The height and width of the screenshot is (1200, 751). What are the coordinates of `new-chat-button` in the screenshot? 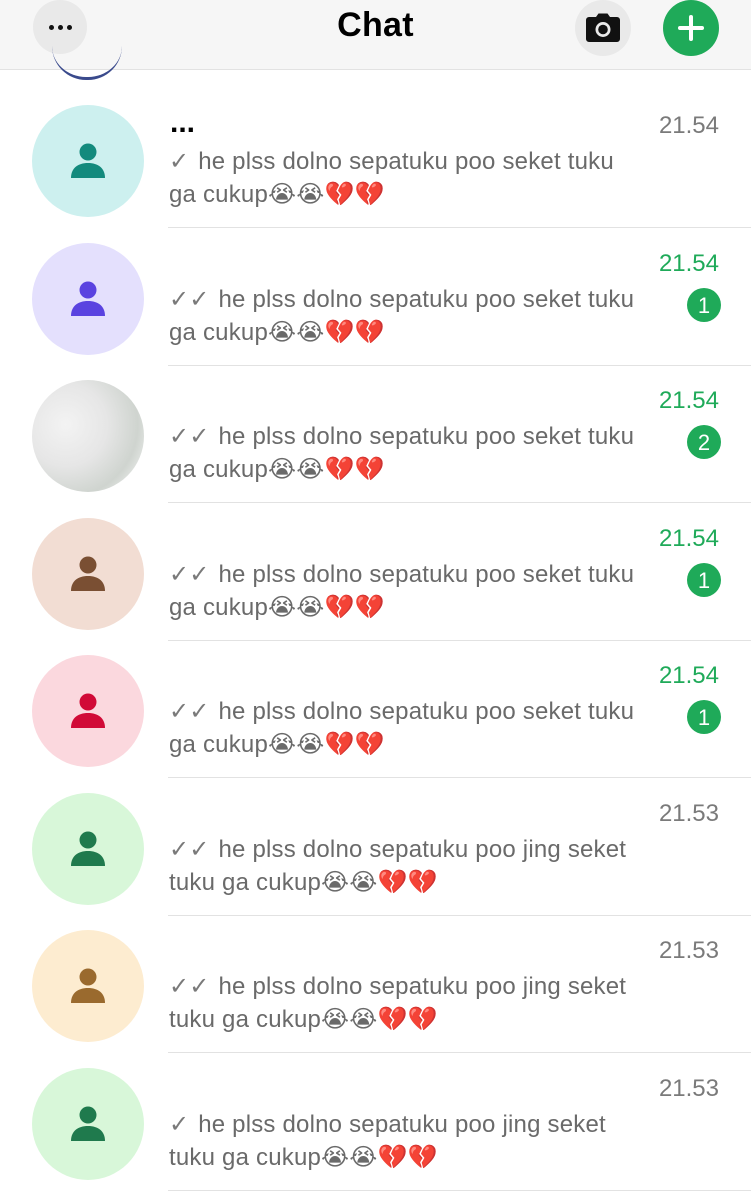 It's located at (691, 28).